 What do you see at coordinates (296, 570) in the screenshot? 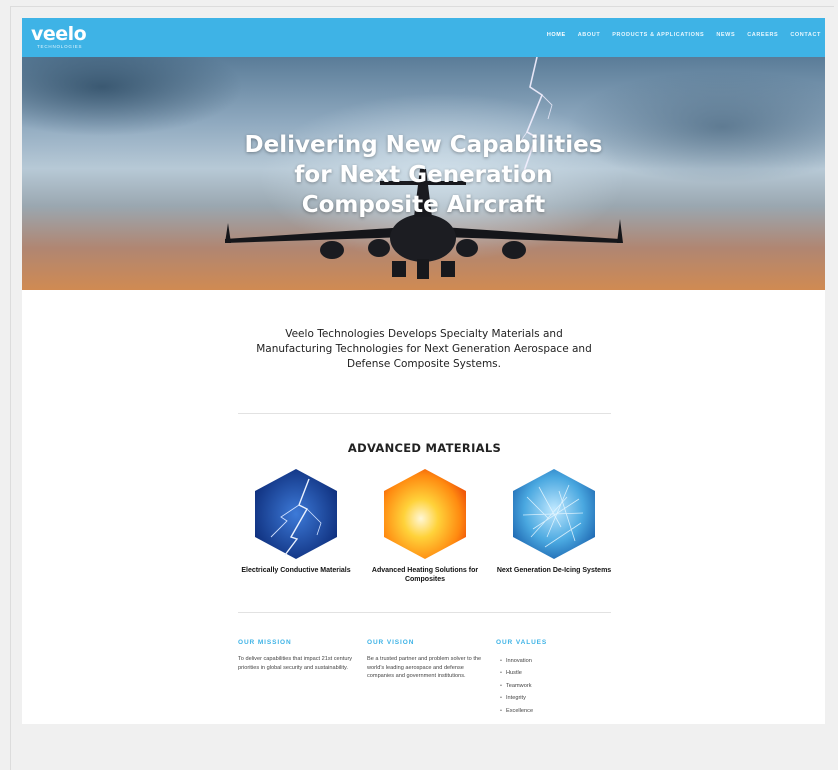
I see `material-label: Electrically Conductive Materials` at bounding box center [296, 570].